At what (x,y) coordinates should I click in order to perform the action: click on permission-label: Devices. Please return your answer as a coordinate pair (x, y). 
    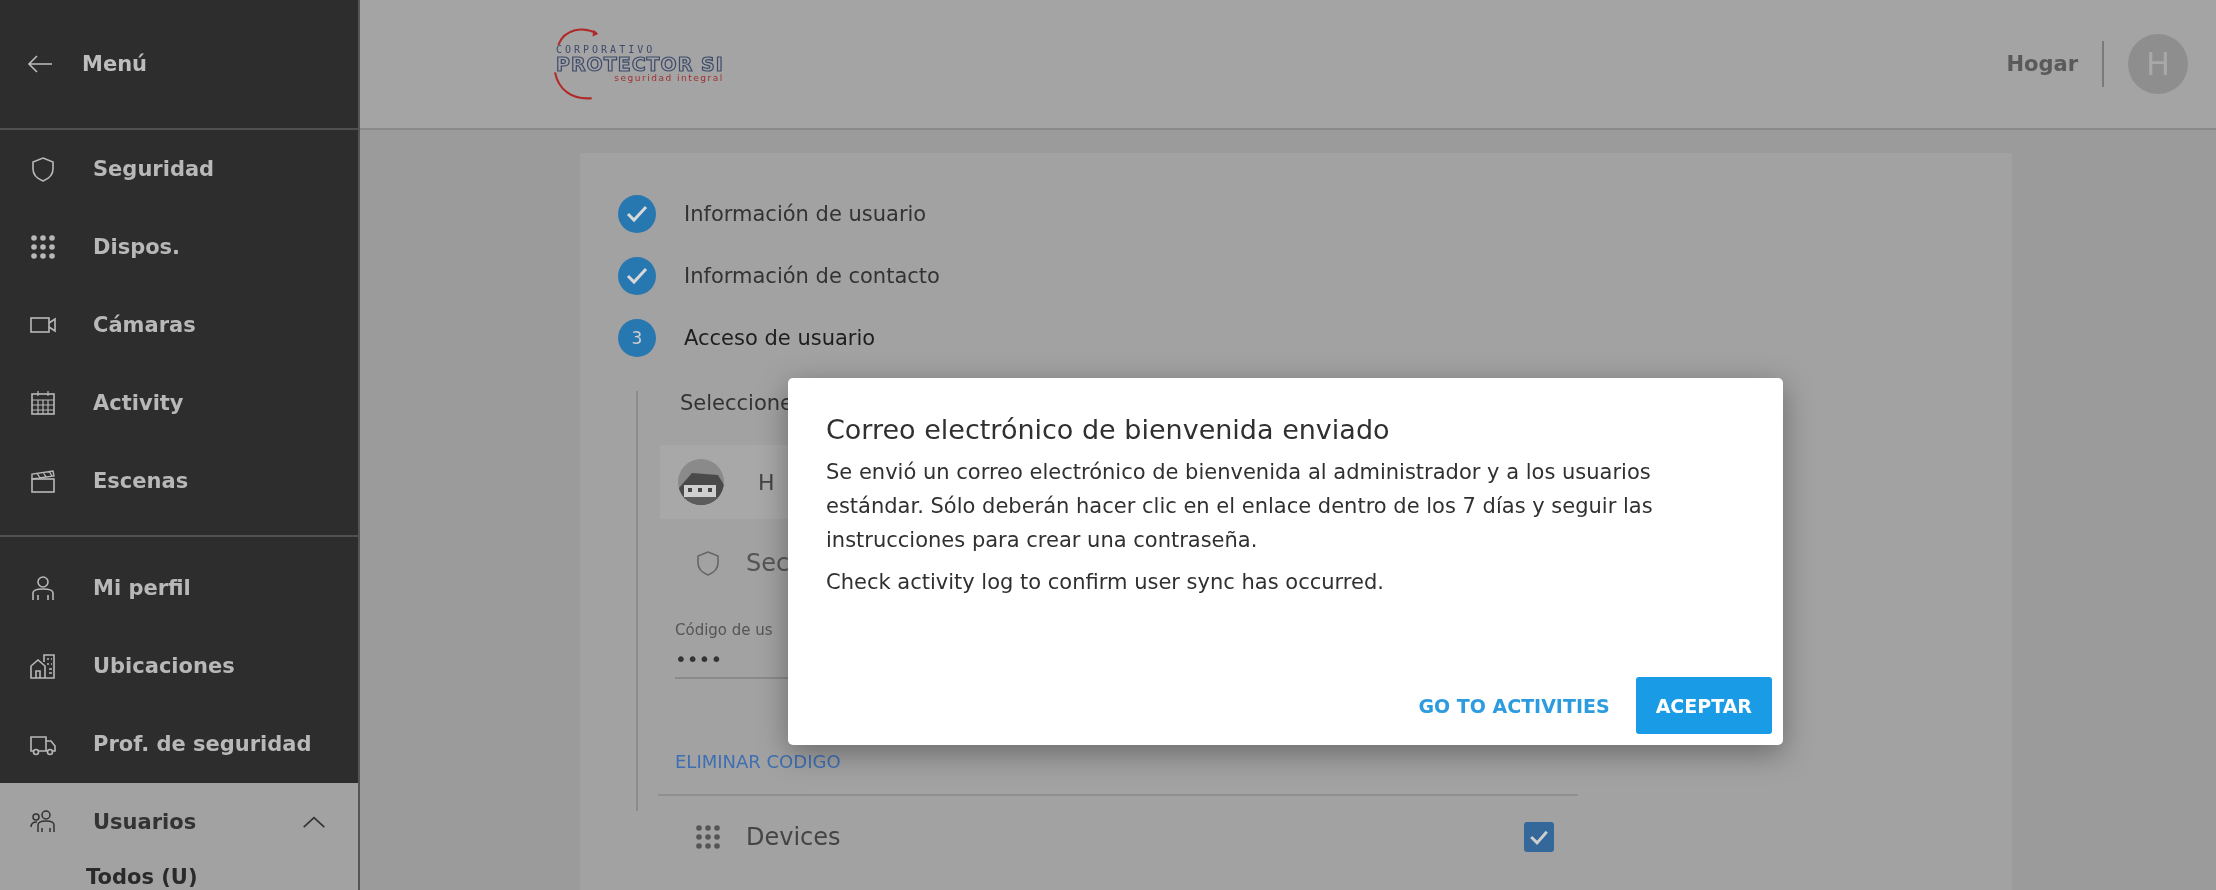
    Looking at the image, I should click on (794, 837).